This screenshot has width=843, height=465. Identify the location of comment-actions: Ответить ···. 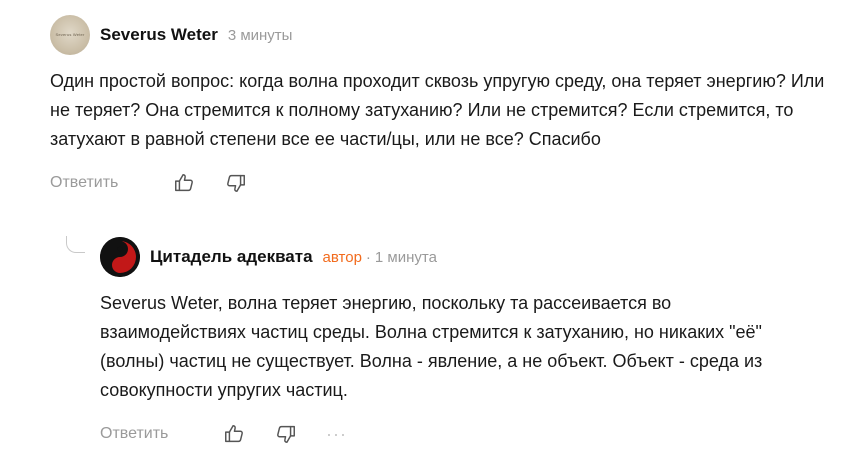
(460, 434).